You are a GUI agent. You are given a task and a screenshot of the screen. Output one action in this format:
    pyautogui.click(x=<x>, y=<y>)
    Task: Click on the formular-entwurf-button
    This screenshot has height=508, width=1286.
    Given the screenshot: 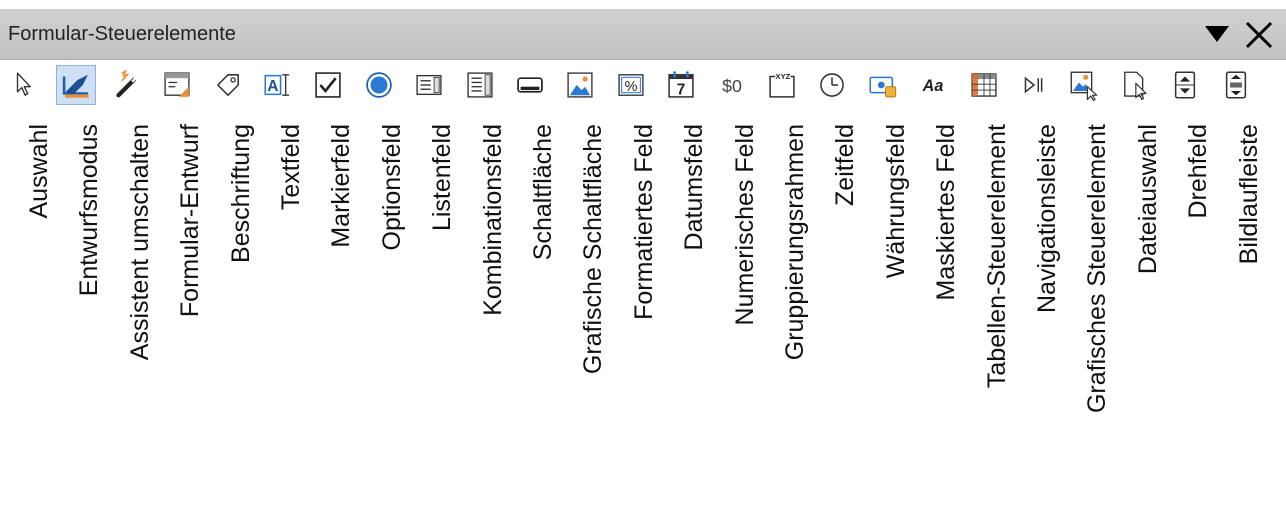 What is the action you would take?
    pyautogui.click(x=177, y=85)
    